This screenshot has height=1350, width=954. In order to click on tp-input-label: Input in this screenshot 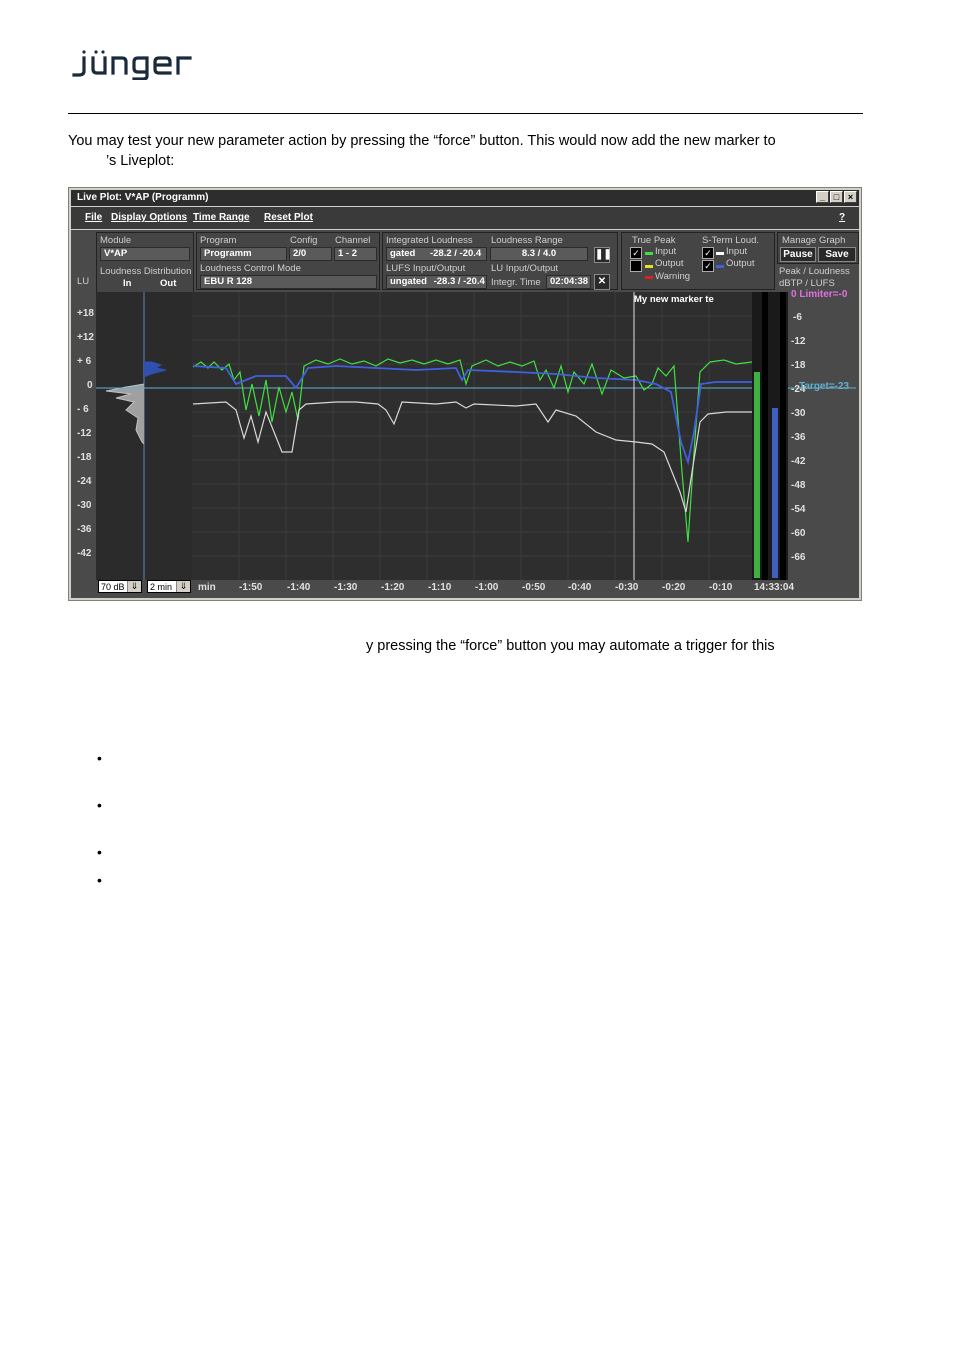, I will do `click(666, 251)`.